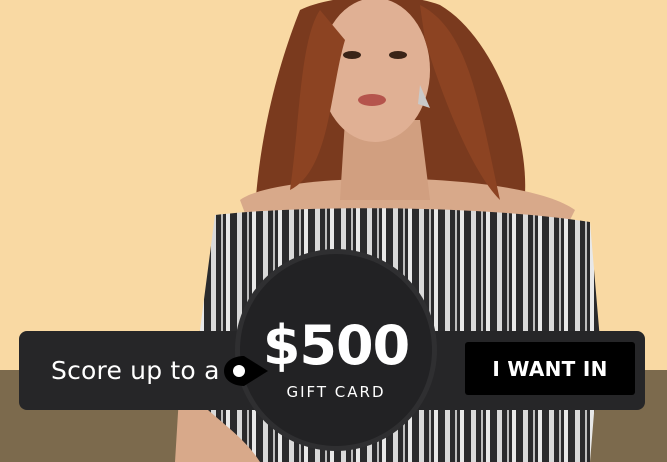 The width and height of the screenshot is (667, 462). Describe the element at coordinates (336, 350) in the screenshot. I see `gift-card-badge: $500 GIFT CARD` at that location.